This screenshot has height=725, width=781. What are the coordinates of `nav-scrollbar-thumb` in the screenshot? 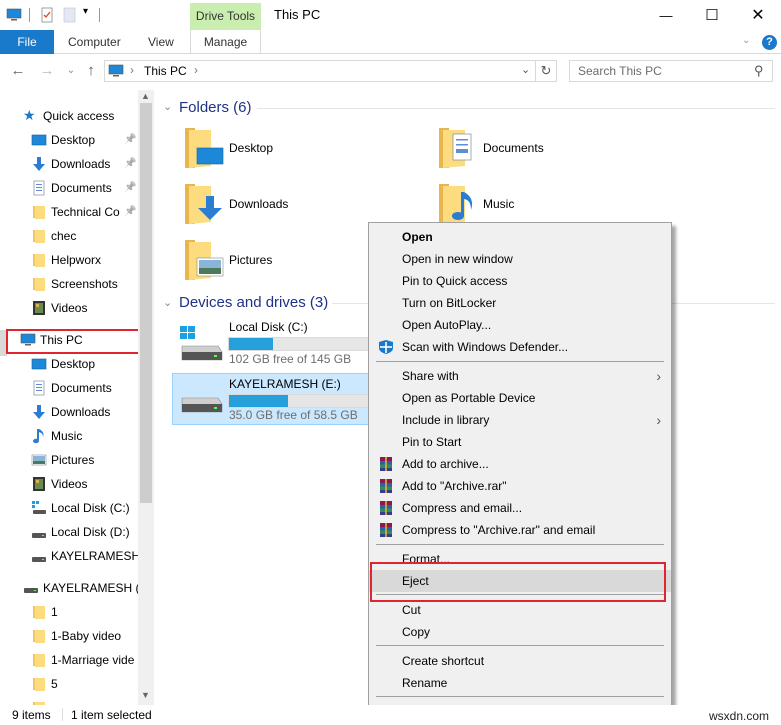 It's located at (146, 303).